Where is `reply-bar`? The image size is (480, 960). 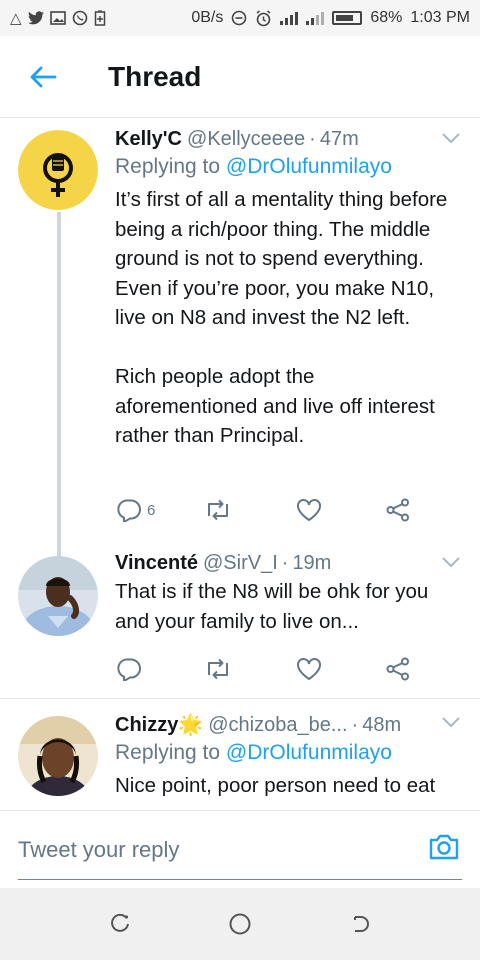 reply-bar is located at coordinates (240, 849).